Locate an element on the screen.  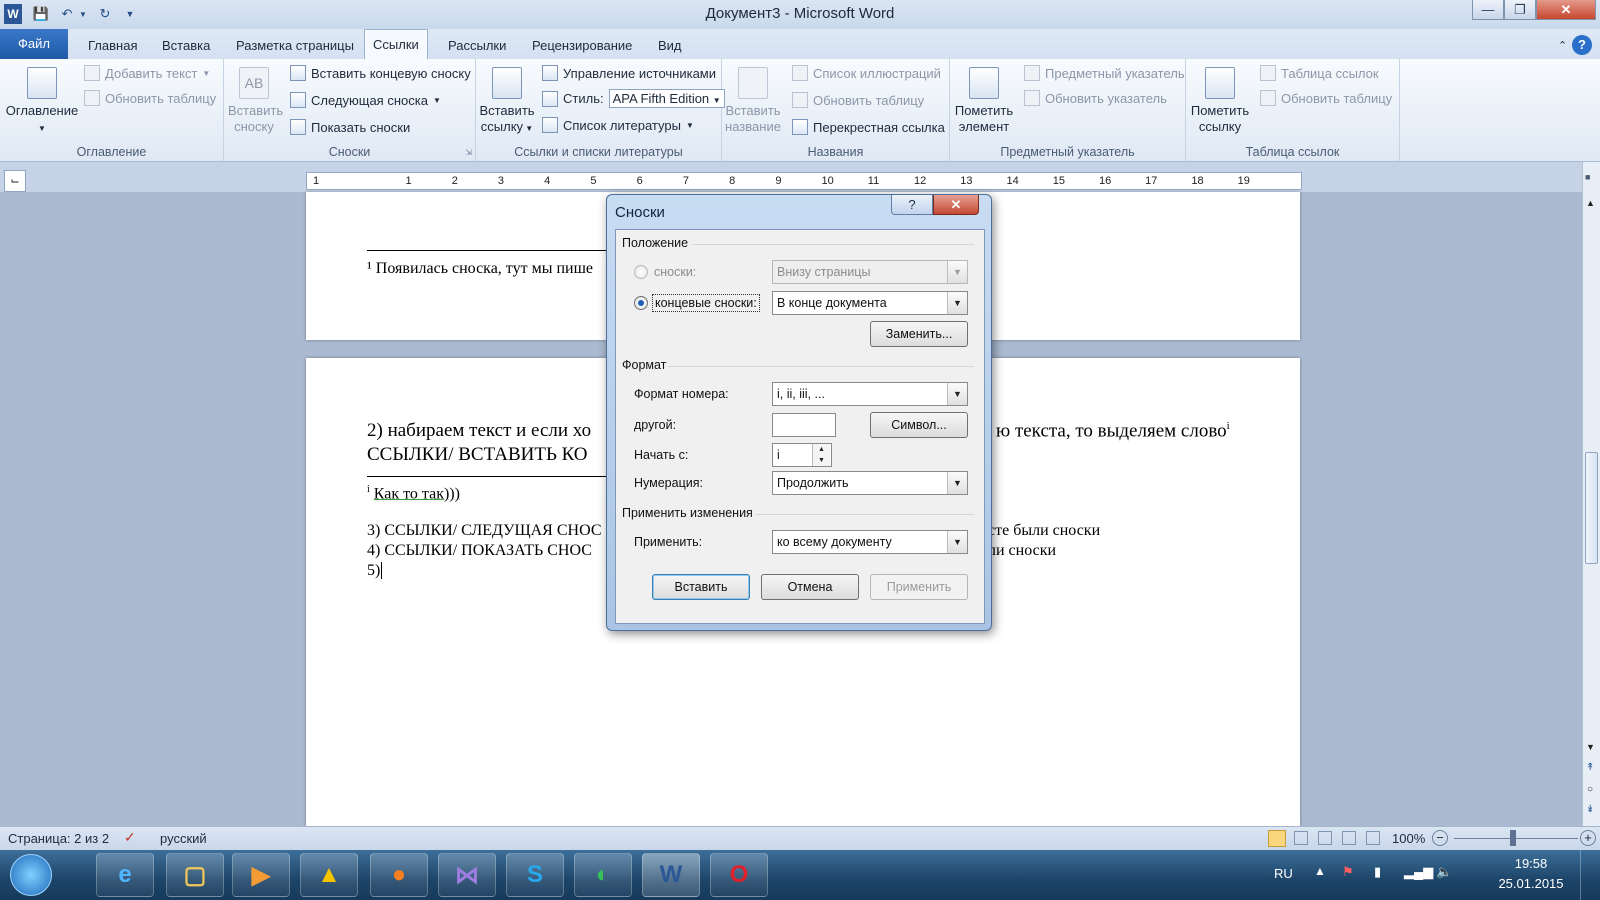
start-button is located at coordinates (31, 875).